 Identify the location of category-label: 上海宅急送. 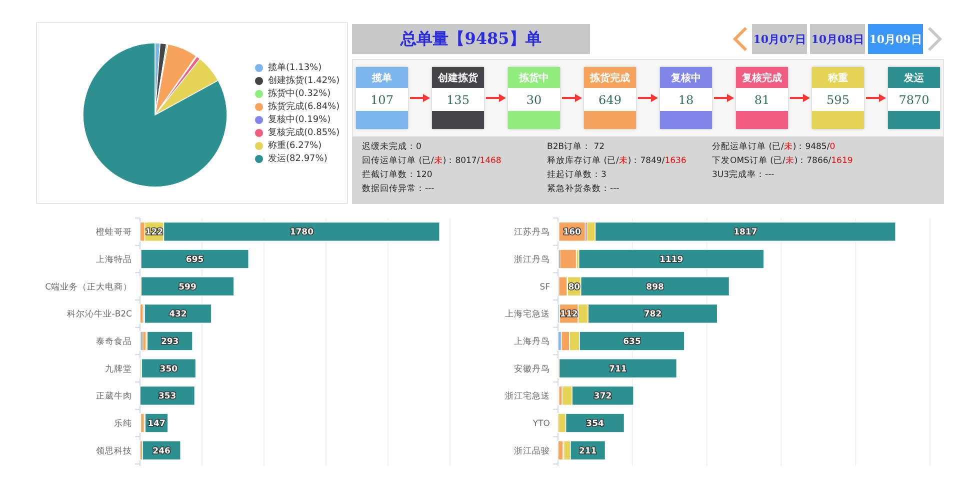
(527, 315).